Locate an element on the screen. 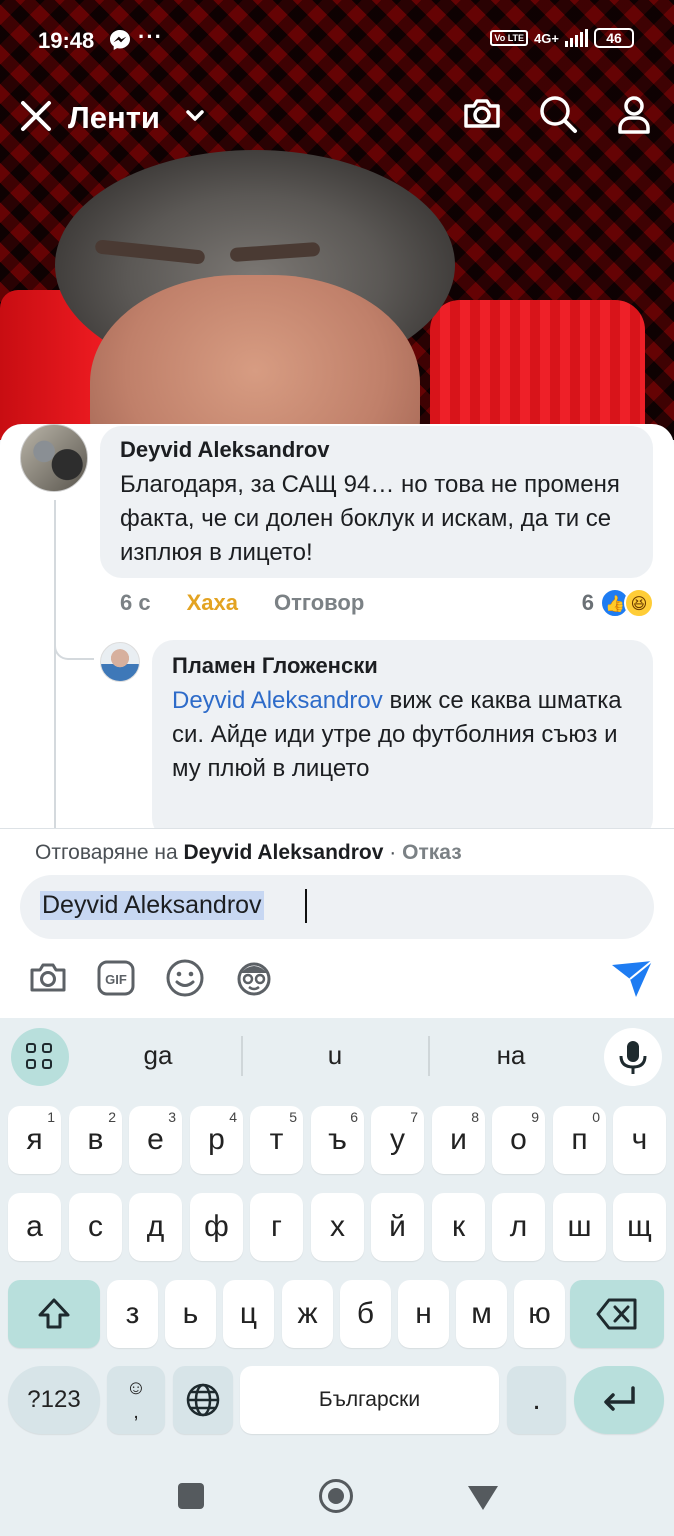  letter-key: о9 is located at coordinates (518, 1140).